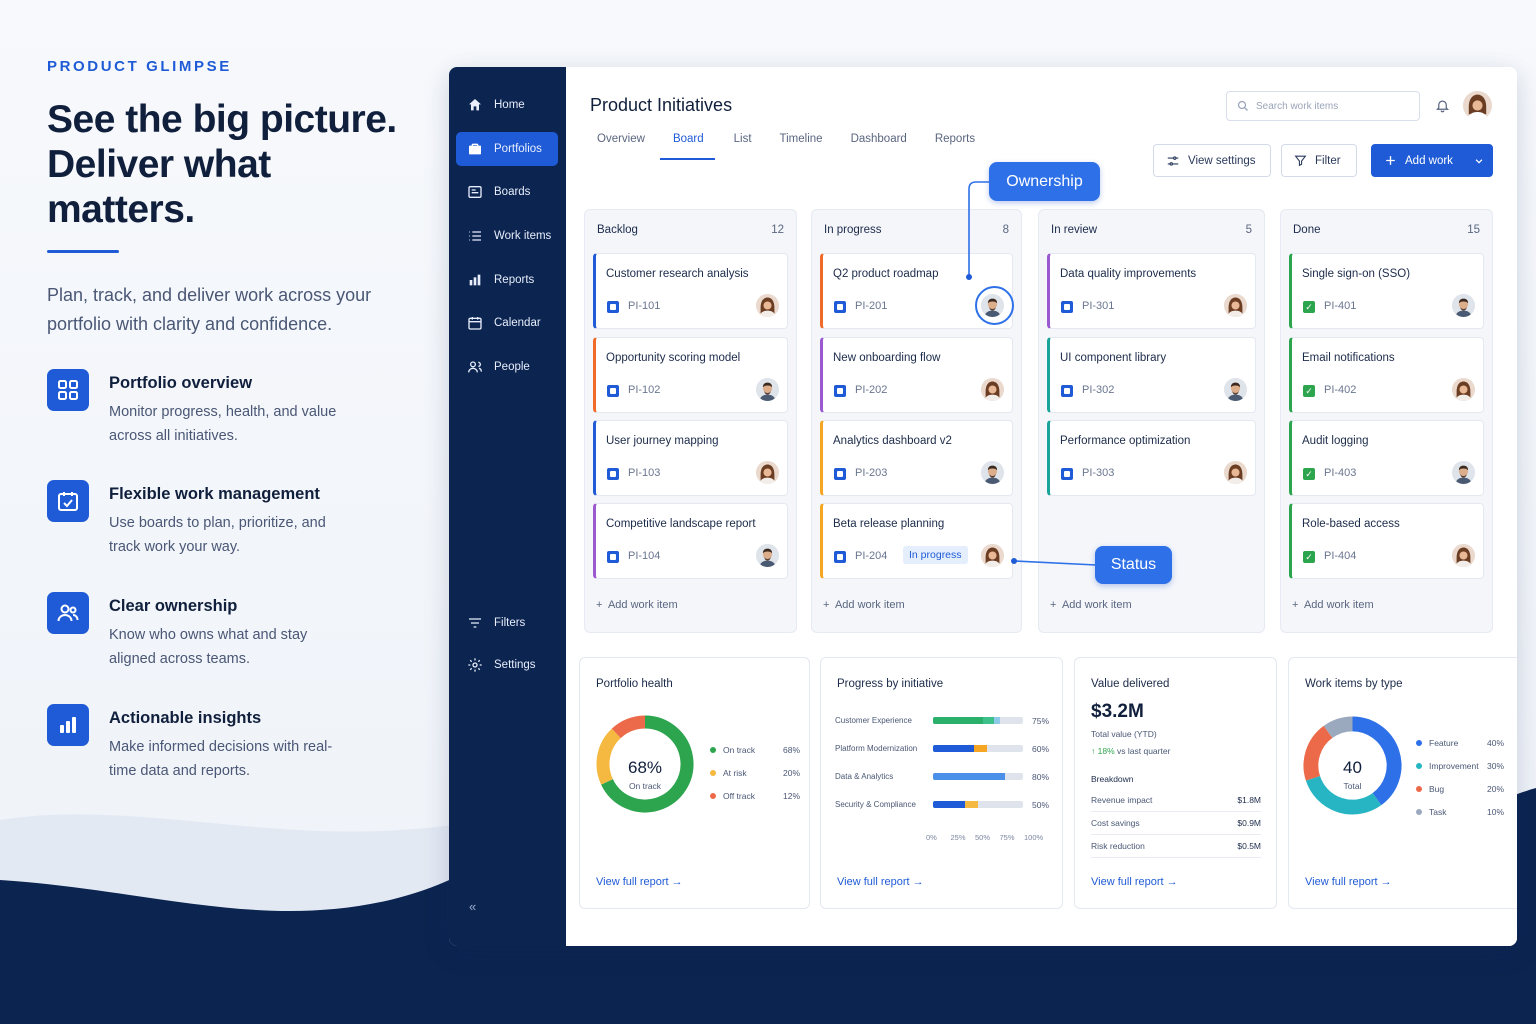 This screenshot has height=1024, width=1536. I want to click on plus-icon: +, so click(826, 605).